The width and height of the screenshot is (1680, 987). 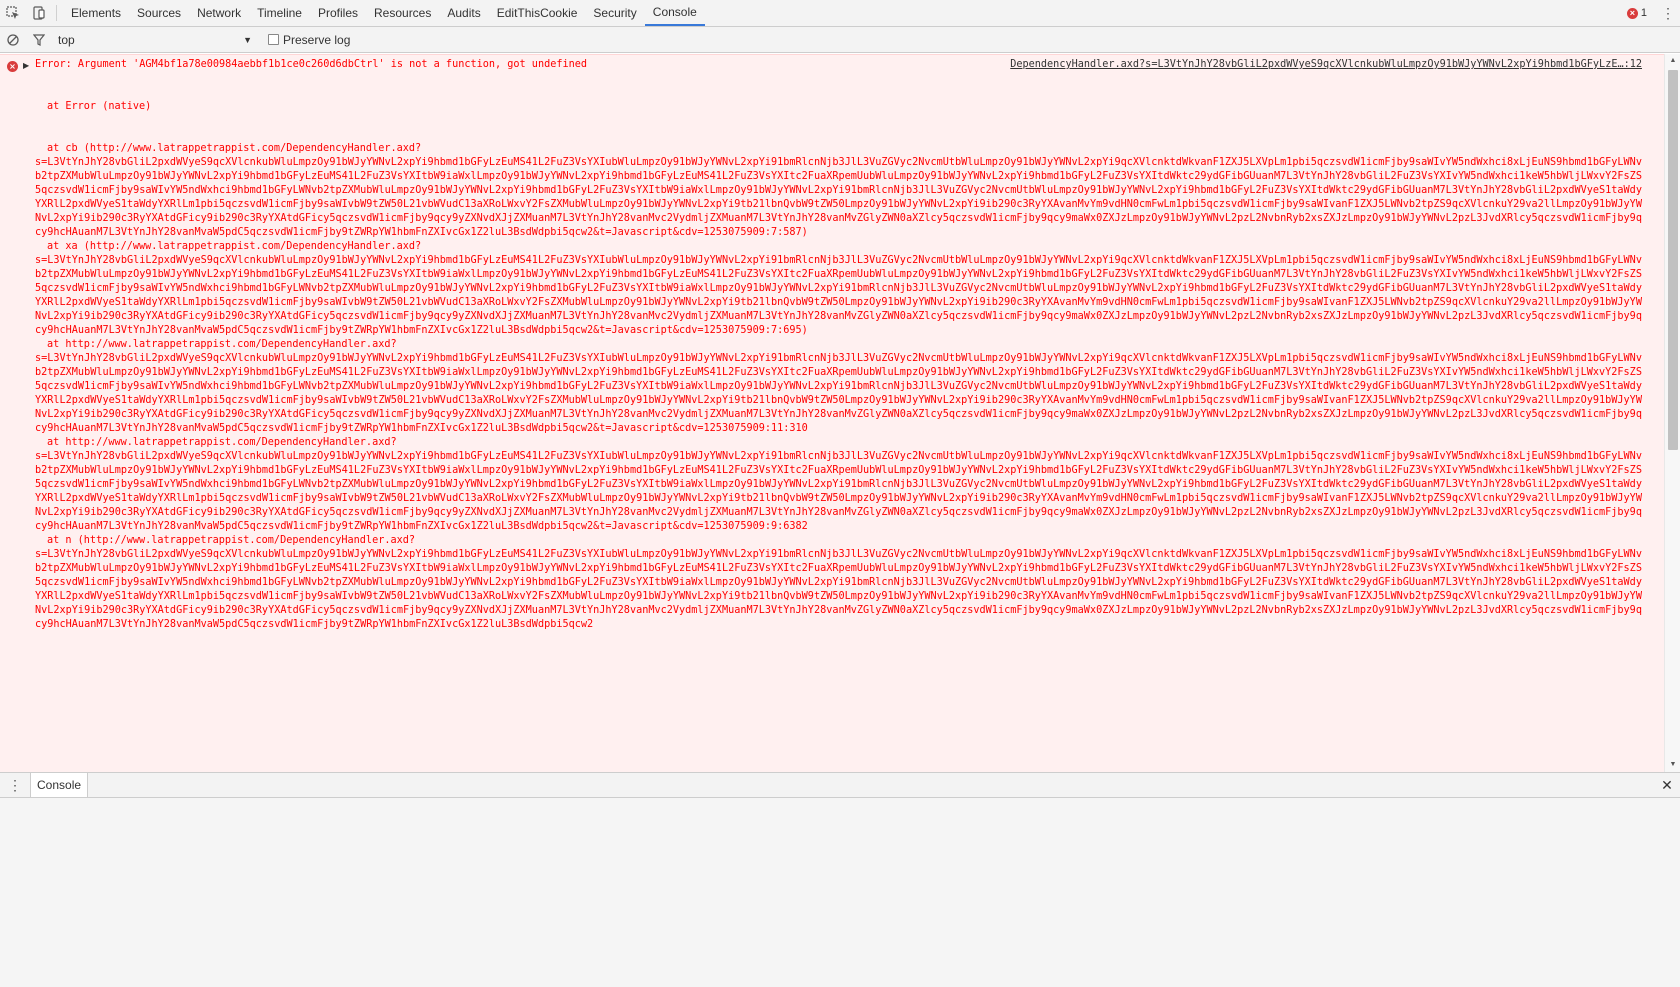 I want to click on vertical-scrollbar: ▲ ▼, so click(x=1672, y=413).